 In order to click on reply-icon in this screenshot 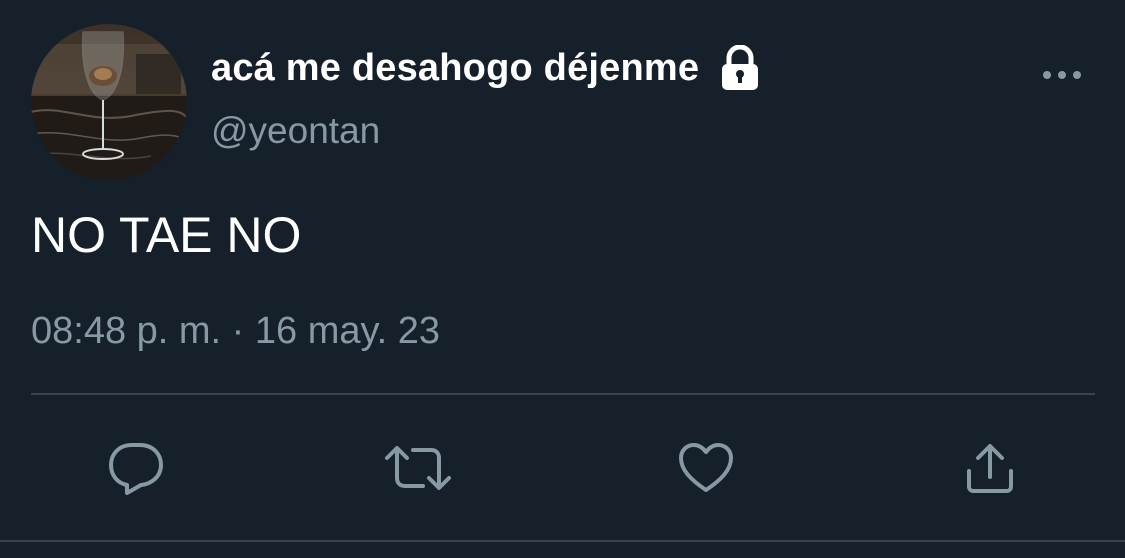, I will do `click(136, 468)`.